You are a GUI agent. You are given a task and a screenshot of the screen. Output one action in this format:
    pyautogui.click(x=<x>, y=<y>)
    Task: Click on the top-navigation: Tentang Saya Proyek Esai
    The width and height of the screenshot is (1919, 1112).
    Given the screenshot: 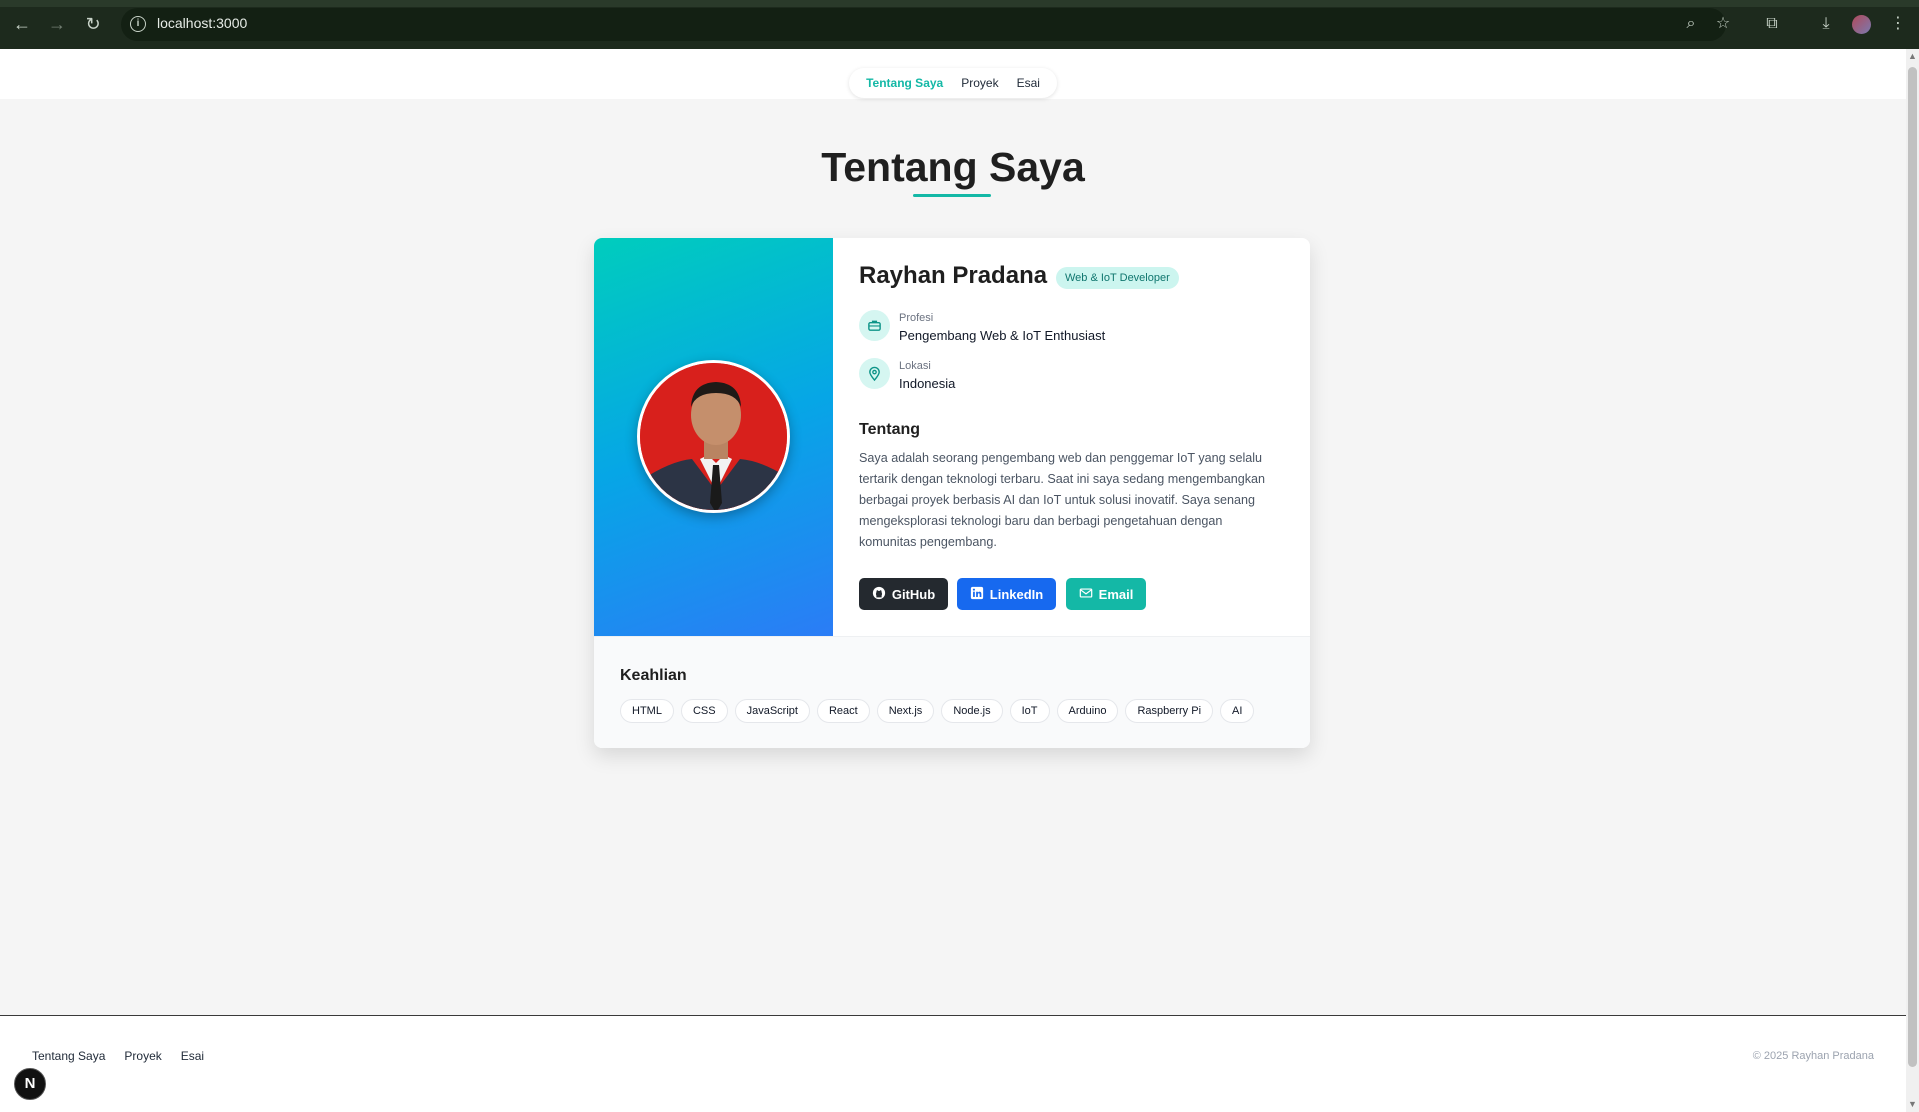 What is the action you would take?
    pyautogui.click(x=953, y=83)
    